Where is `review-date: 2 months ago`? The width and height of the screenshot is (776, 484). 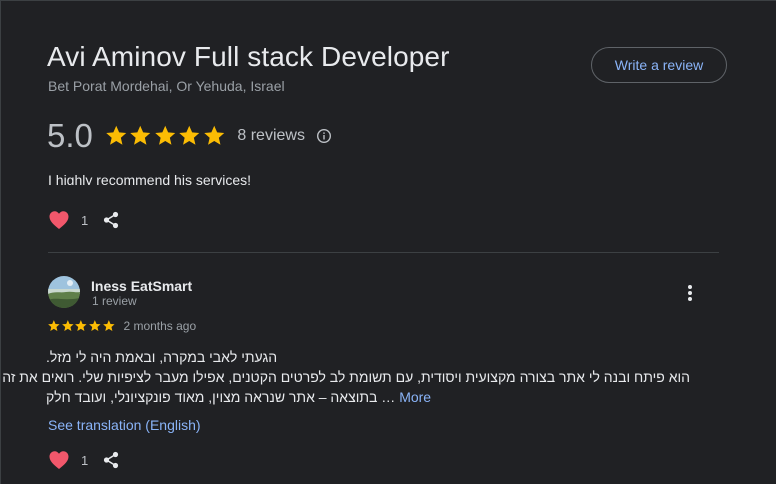 review-date: 2 months ago is located at coordinates (160, 326).